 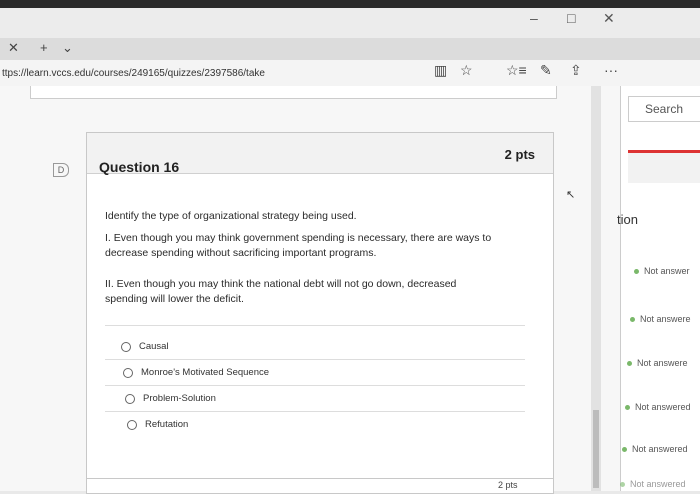 I want to click on question-title: Question 16, so click(x=139, y=167).